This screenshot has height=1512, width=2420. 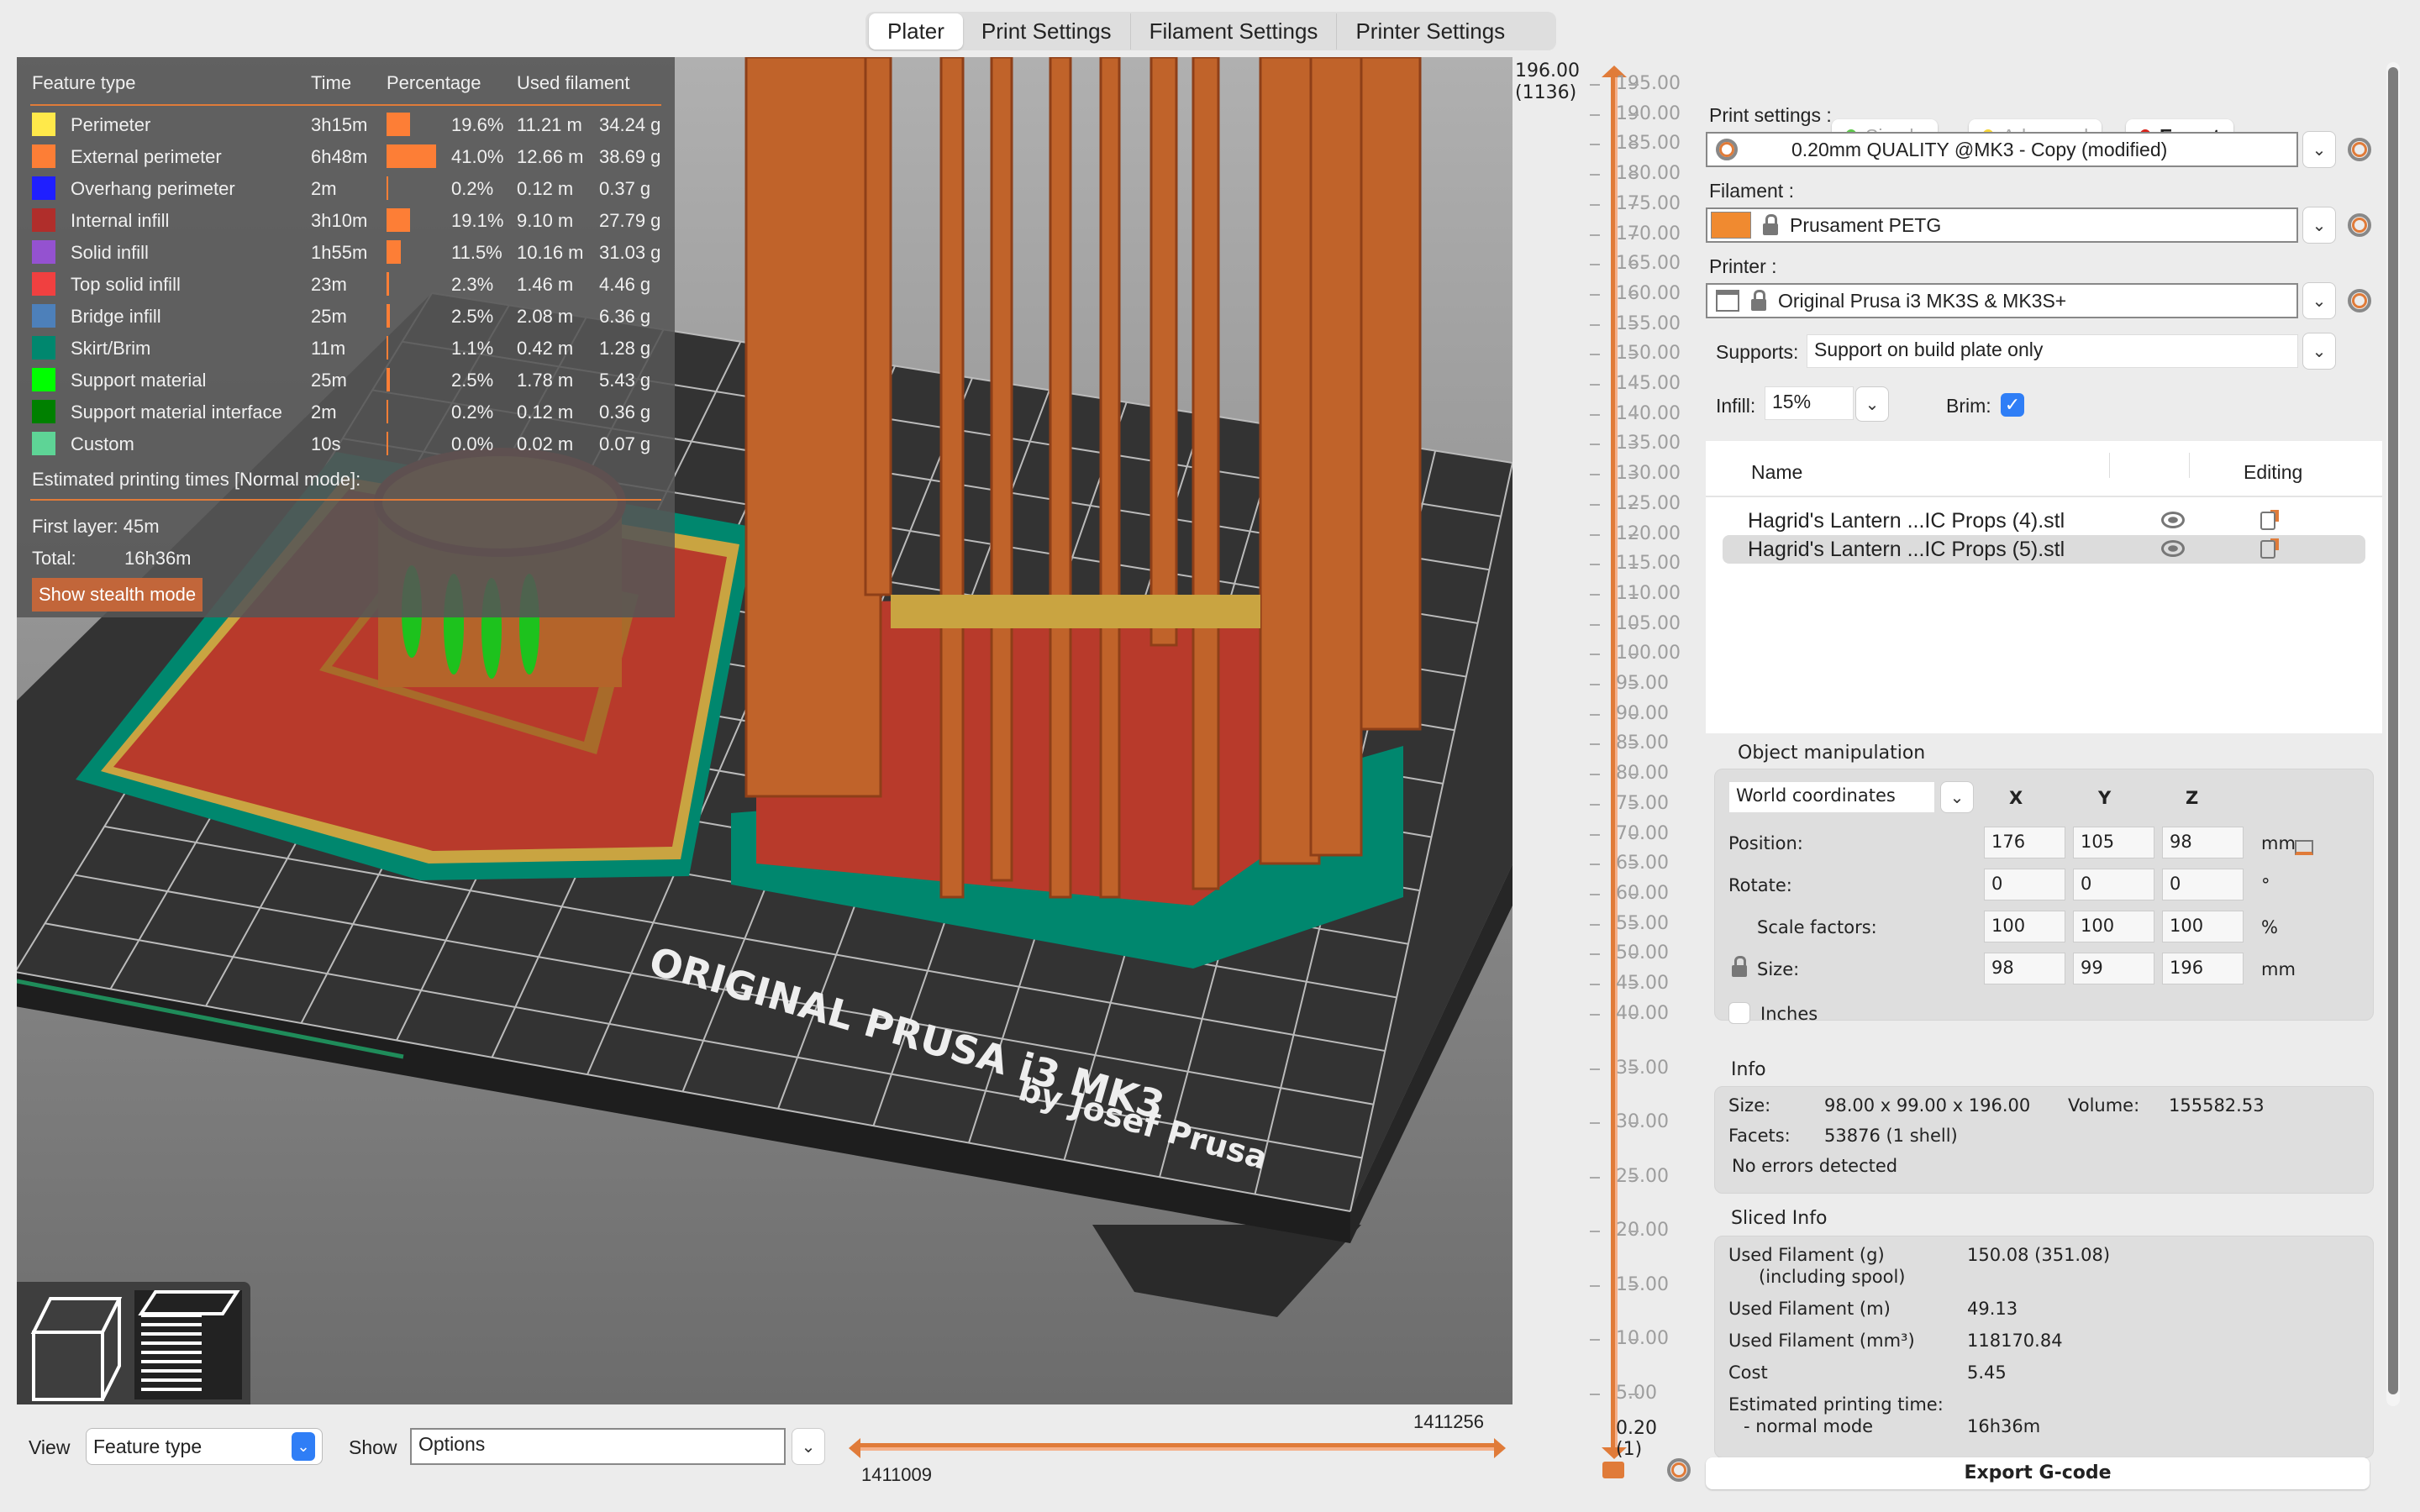 I want to click on show-stealth-mode-button: Show stealth mode, so click(x=117, y=595).